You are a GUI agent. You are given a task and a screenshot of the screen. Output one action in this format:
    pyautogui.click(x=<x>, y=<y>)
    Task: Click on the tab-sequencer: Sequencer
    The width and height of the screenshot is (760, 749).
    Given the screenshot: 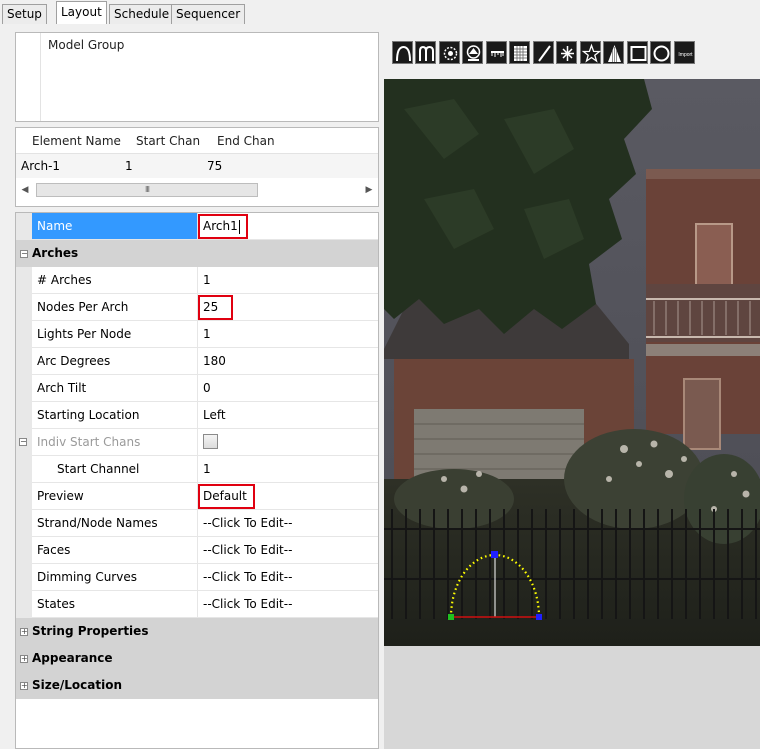 What is the action you would take?
    pyautogui.click(x=208, y=14)
    